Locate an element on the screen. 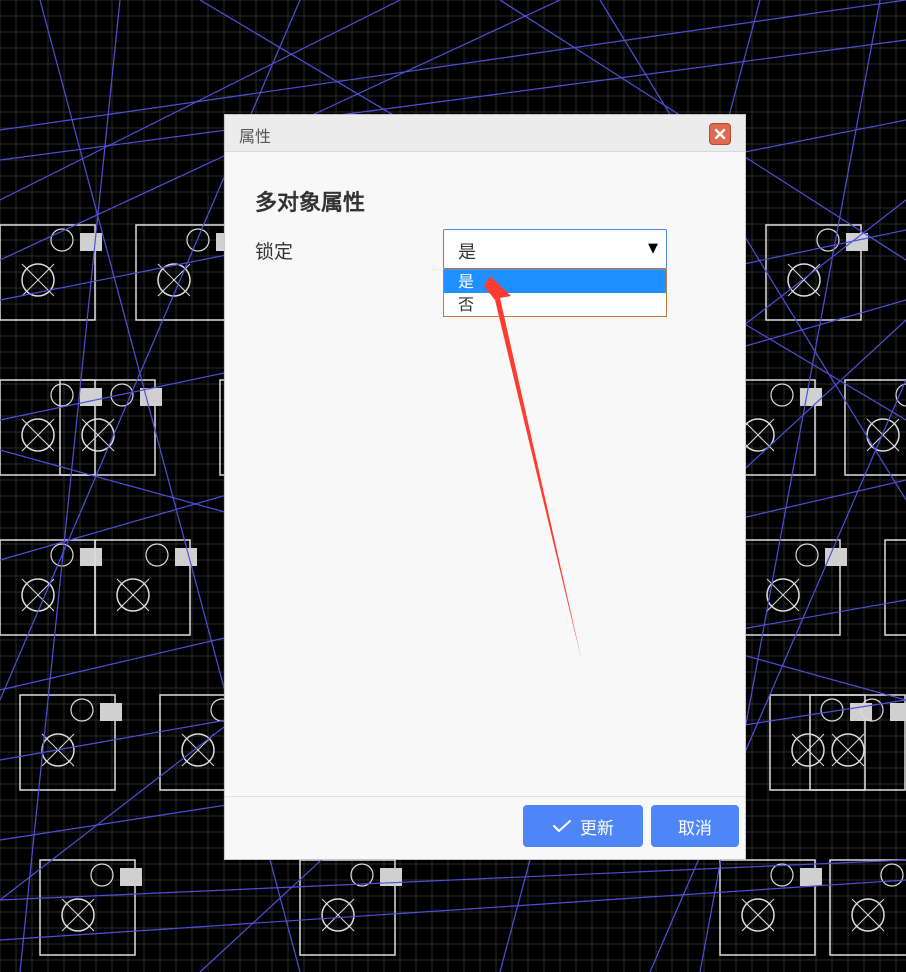 The height and width of the screenshot is (972, 906). dropdown-option-no: 否 is located at coordinates (555, 304).